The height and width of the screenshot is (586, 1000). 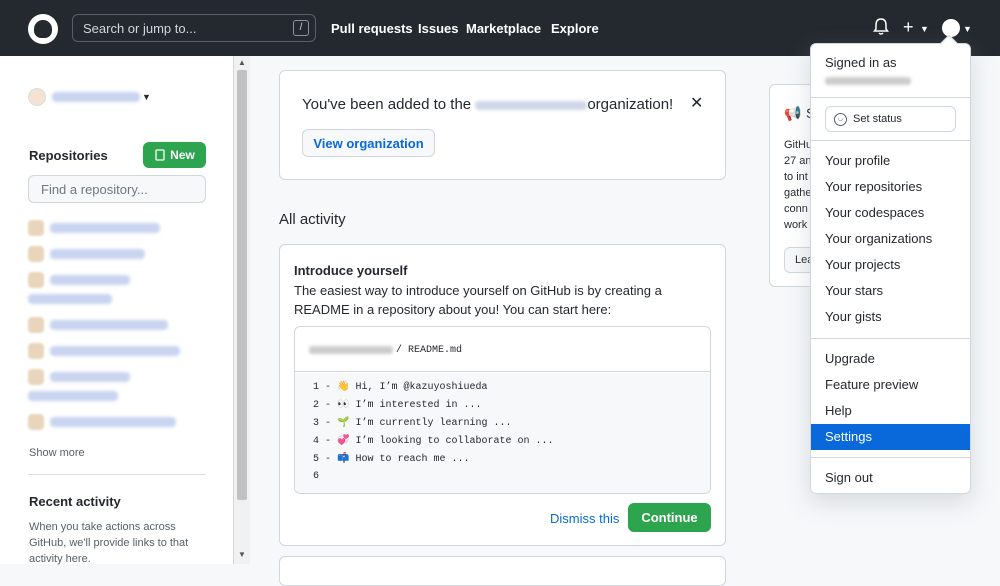 What do you see at coordinates (890, 411) in the screenshot?
I see `menu-help: Help` at bounding box center [890, 411].